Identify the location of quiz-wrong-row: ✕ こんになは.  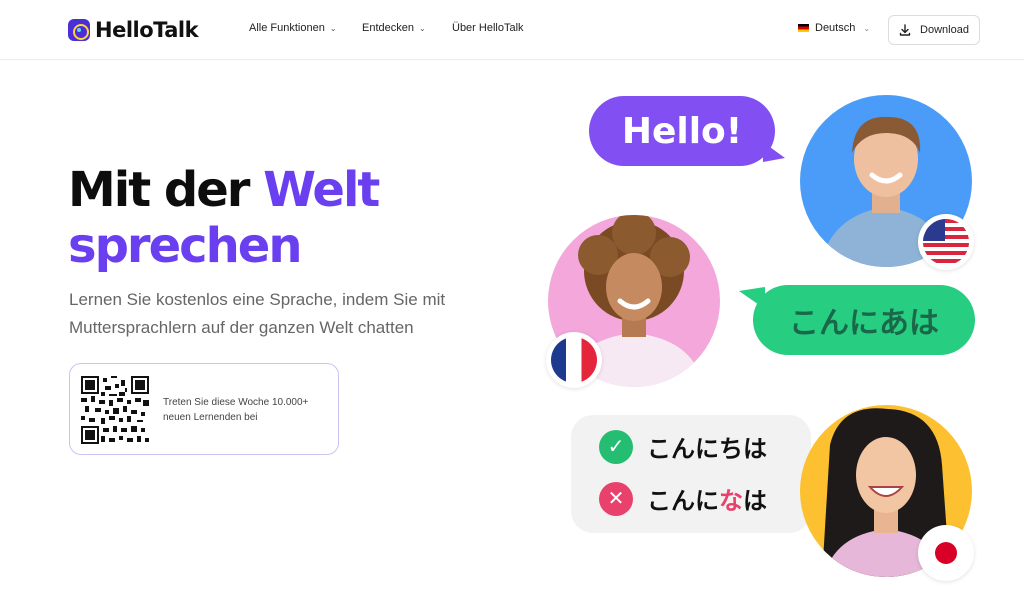
(683, 498).